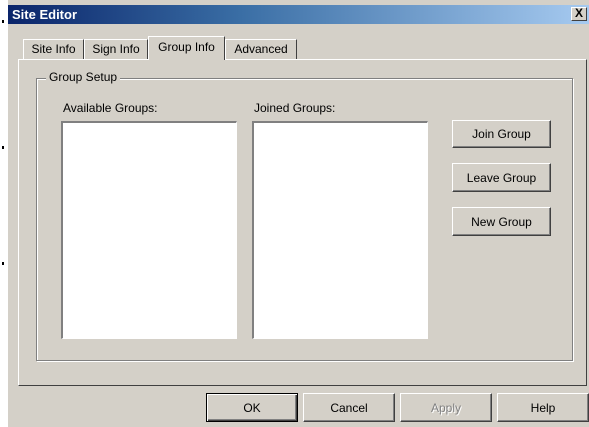 The height and width of the screenshot is (427, 589). I want to click on tab-label: Site Info, so click(53, 49).